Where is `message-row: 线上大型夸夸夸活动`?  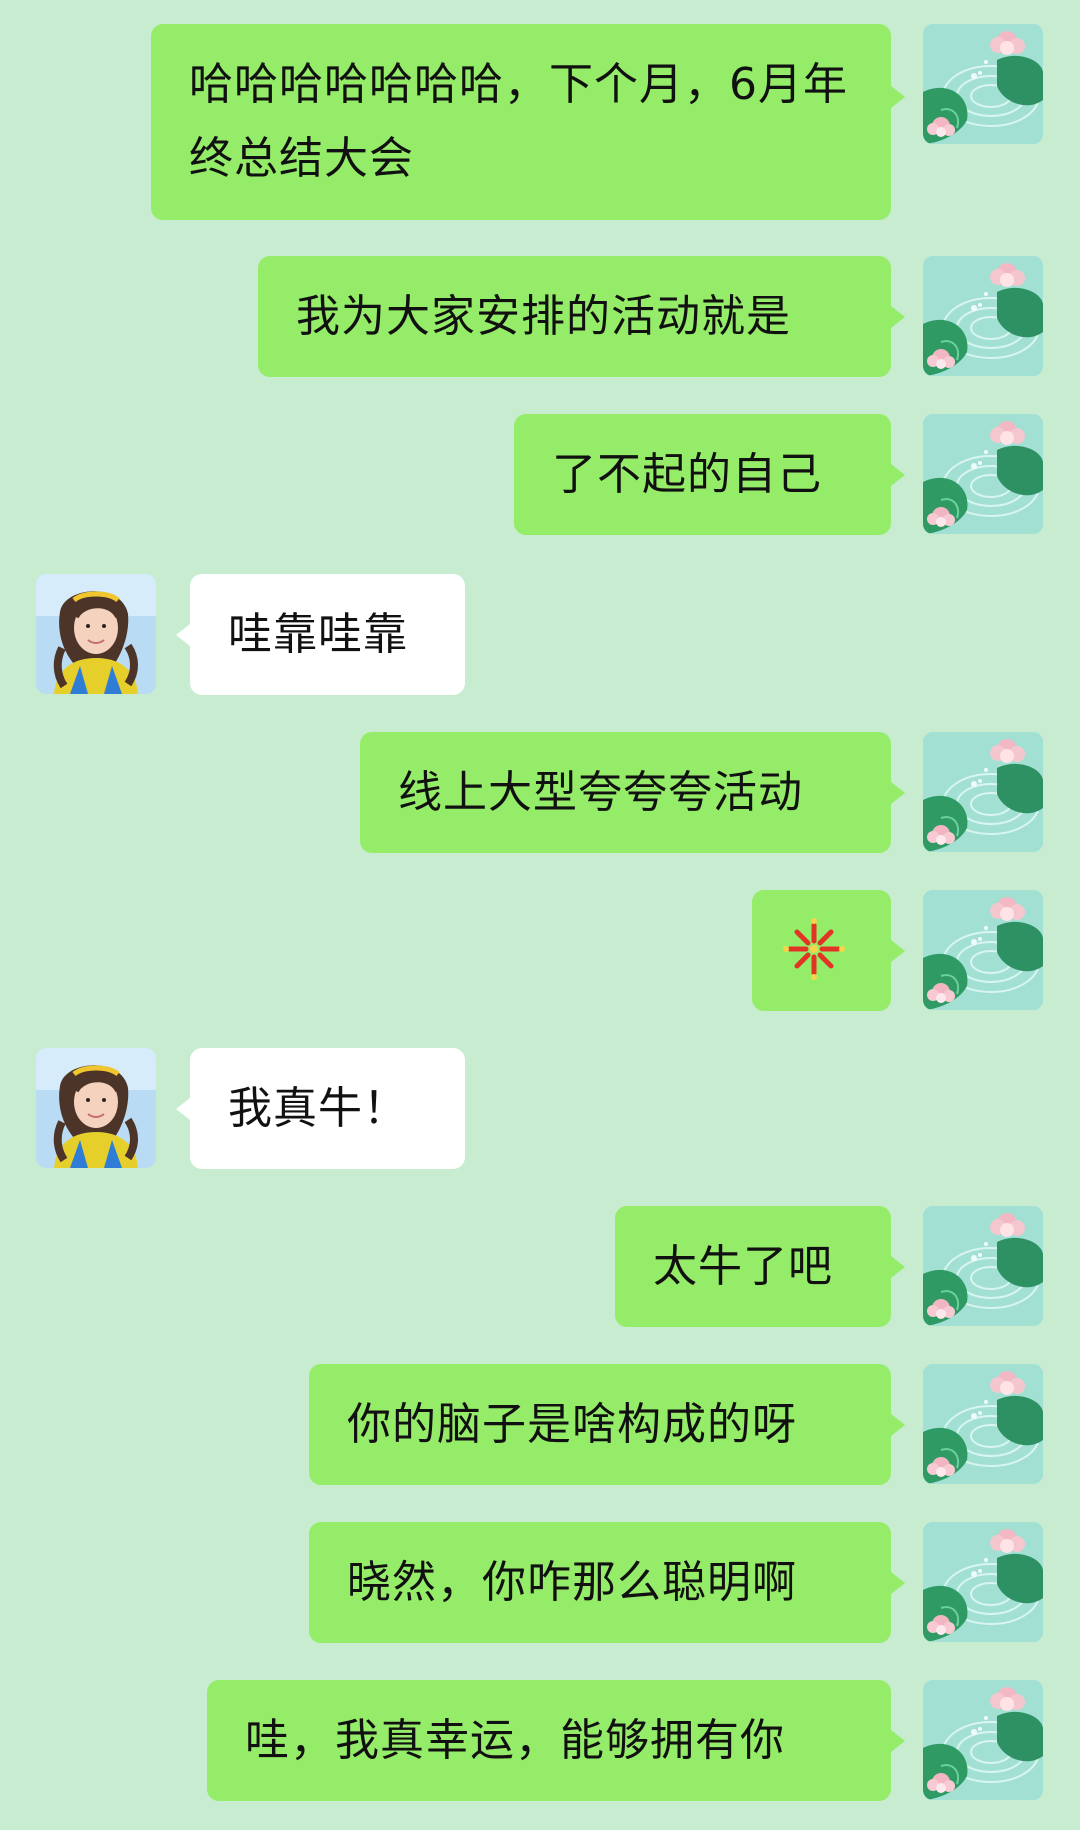 message-row: 线上大型夸夸夸活动 is located at coordinates (540, 792).